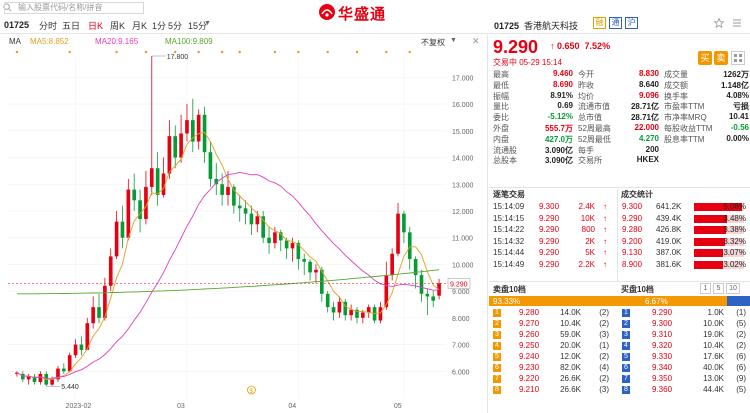 The width and height of the screenshot is (750, 413). I want to click on tab-day-k: 日K, so click(95, 25).